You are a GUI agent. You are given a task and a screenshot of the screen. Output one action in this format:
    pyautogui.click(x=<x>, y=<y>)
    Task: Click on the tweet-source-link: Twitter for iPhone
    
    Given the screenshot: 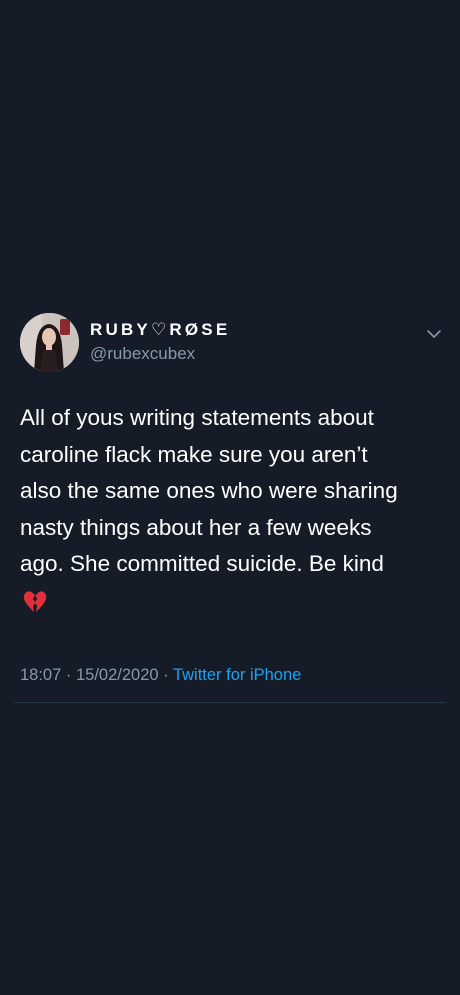 What is the action you would take?
    pyautogui.click(x=237, y=675)
    